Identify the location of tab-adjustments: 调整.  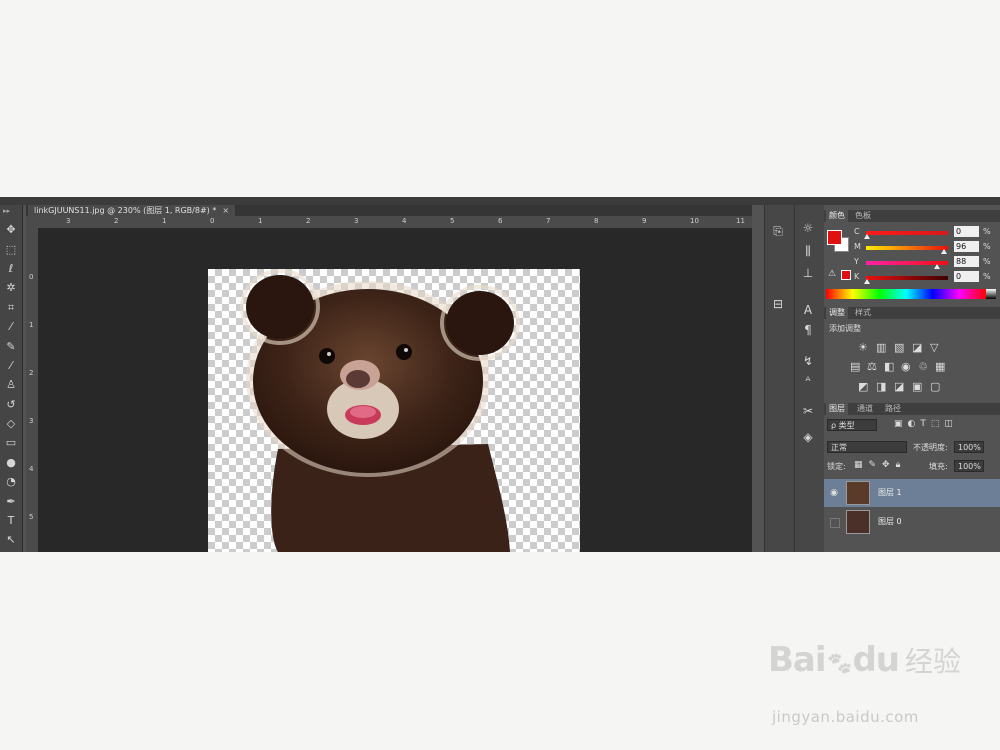
(837, 313).